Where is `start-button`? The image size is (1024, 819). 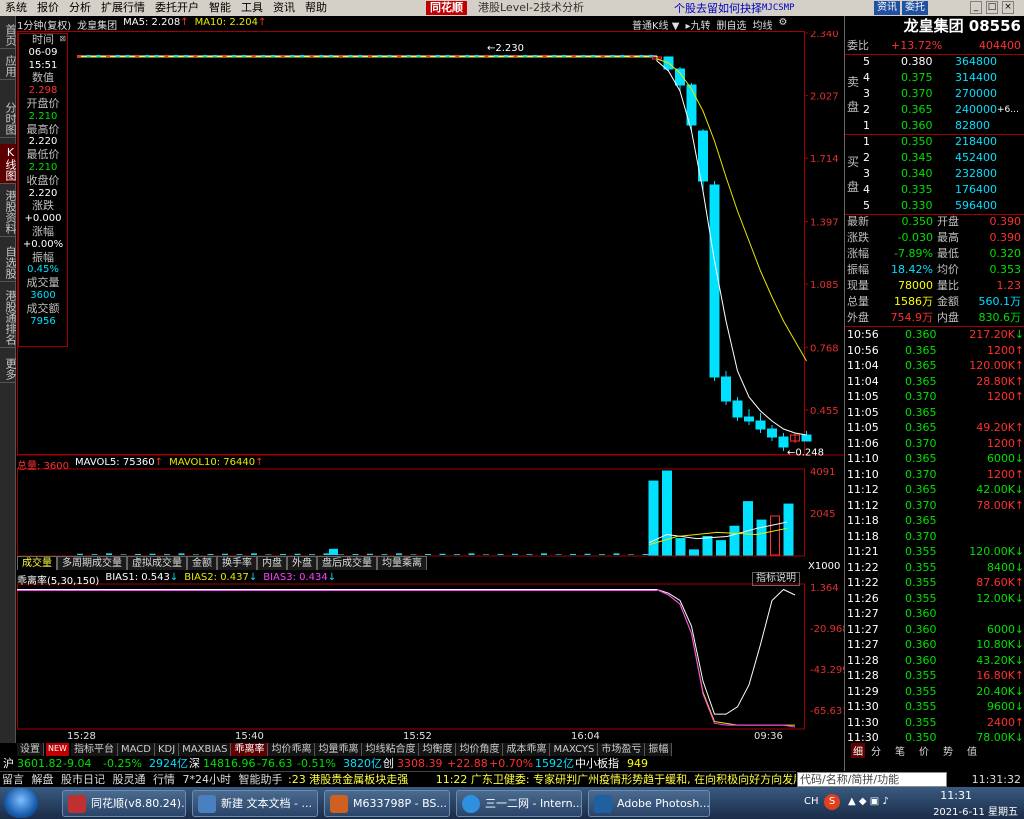
start-button is located at coordinates (21, 803).